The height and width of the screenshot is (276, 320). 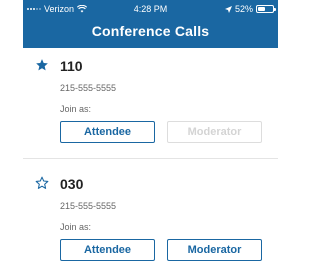 I want to click on location-arrow-icon, so click(x=228, y=9).